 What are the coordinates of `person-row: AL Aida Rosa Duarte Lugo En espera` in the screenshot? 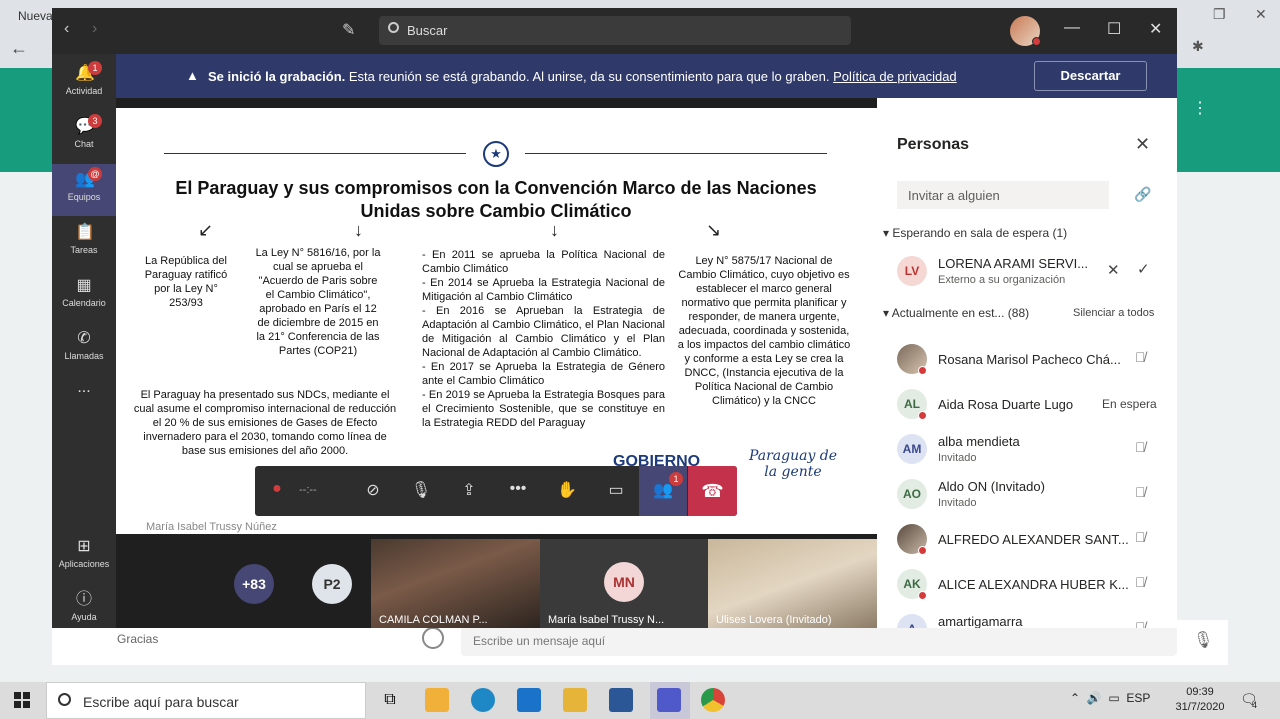 It's located at (1027, 405).